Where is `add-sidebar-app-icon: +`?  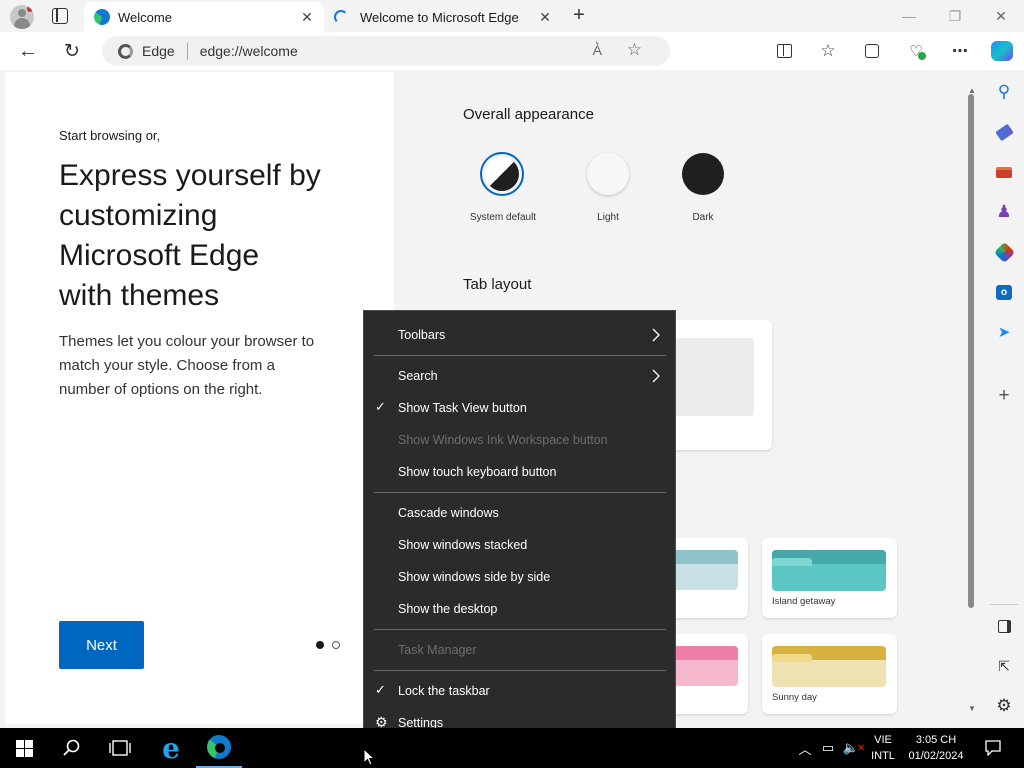 add-sidebar-app-icon: + is located at coordinates (1004, 396).